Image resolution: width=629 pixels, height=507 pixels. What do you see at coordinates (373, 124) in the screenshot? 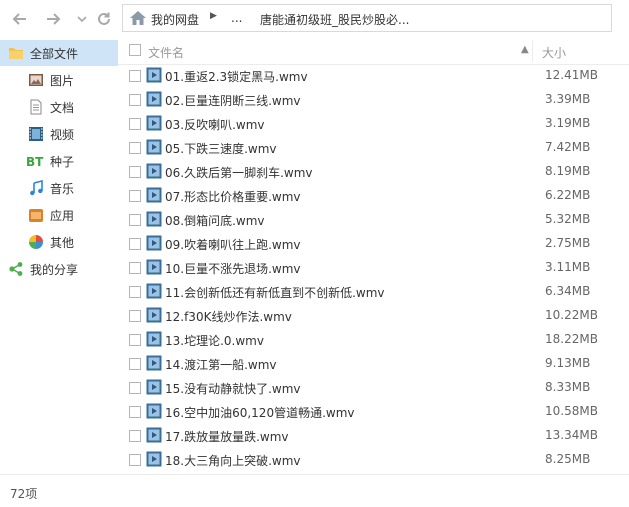
I see `file-row: 03.反吹喇叭.wmv 3.19MB` at bounding box center [373, 124].